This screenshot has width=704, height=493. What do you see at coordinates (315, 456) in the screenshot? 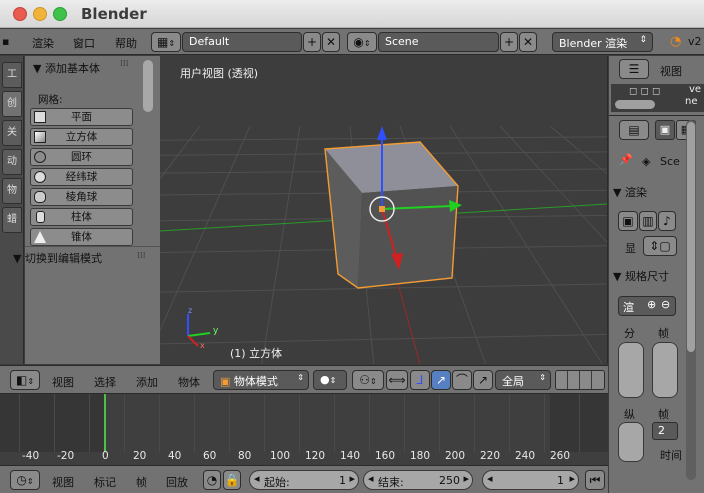
I see `timeline-tick: 120` at bounding box center [315, 456].